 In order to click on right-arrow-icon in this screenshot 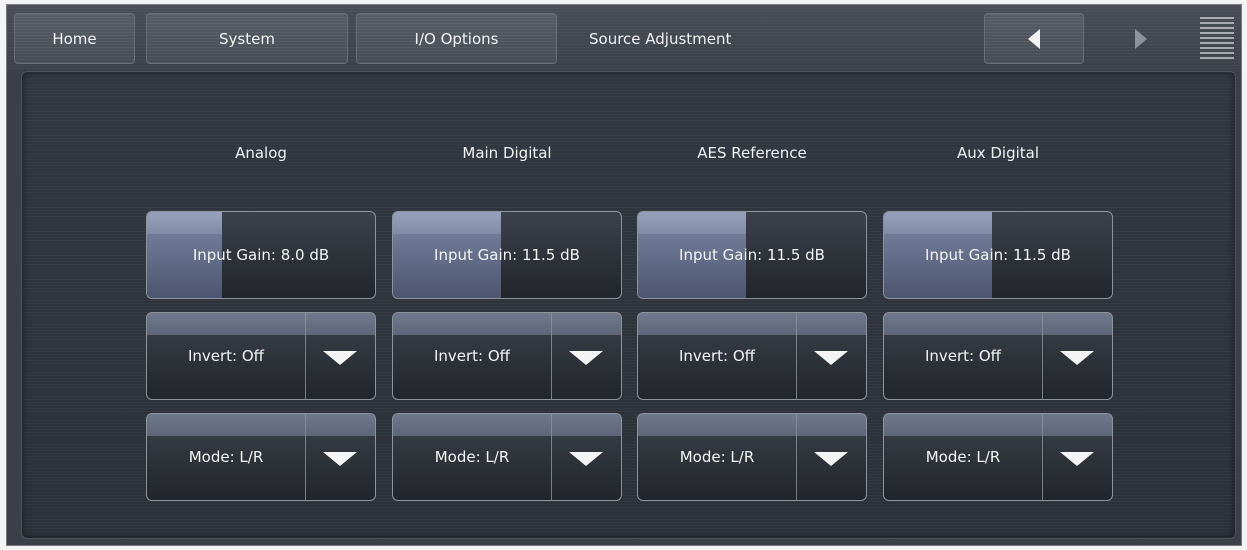, I will do `click(1141, 39)`.